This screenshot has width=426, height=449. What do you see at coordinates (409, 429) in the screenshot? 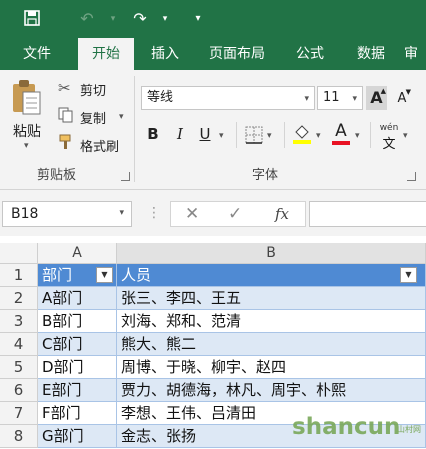
I see `watermark-sub: 山村网` at bounding box center [409, 429].